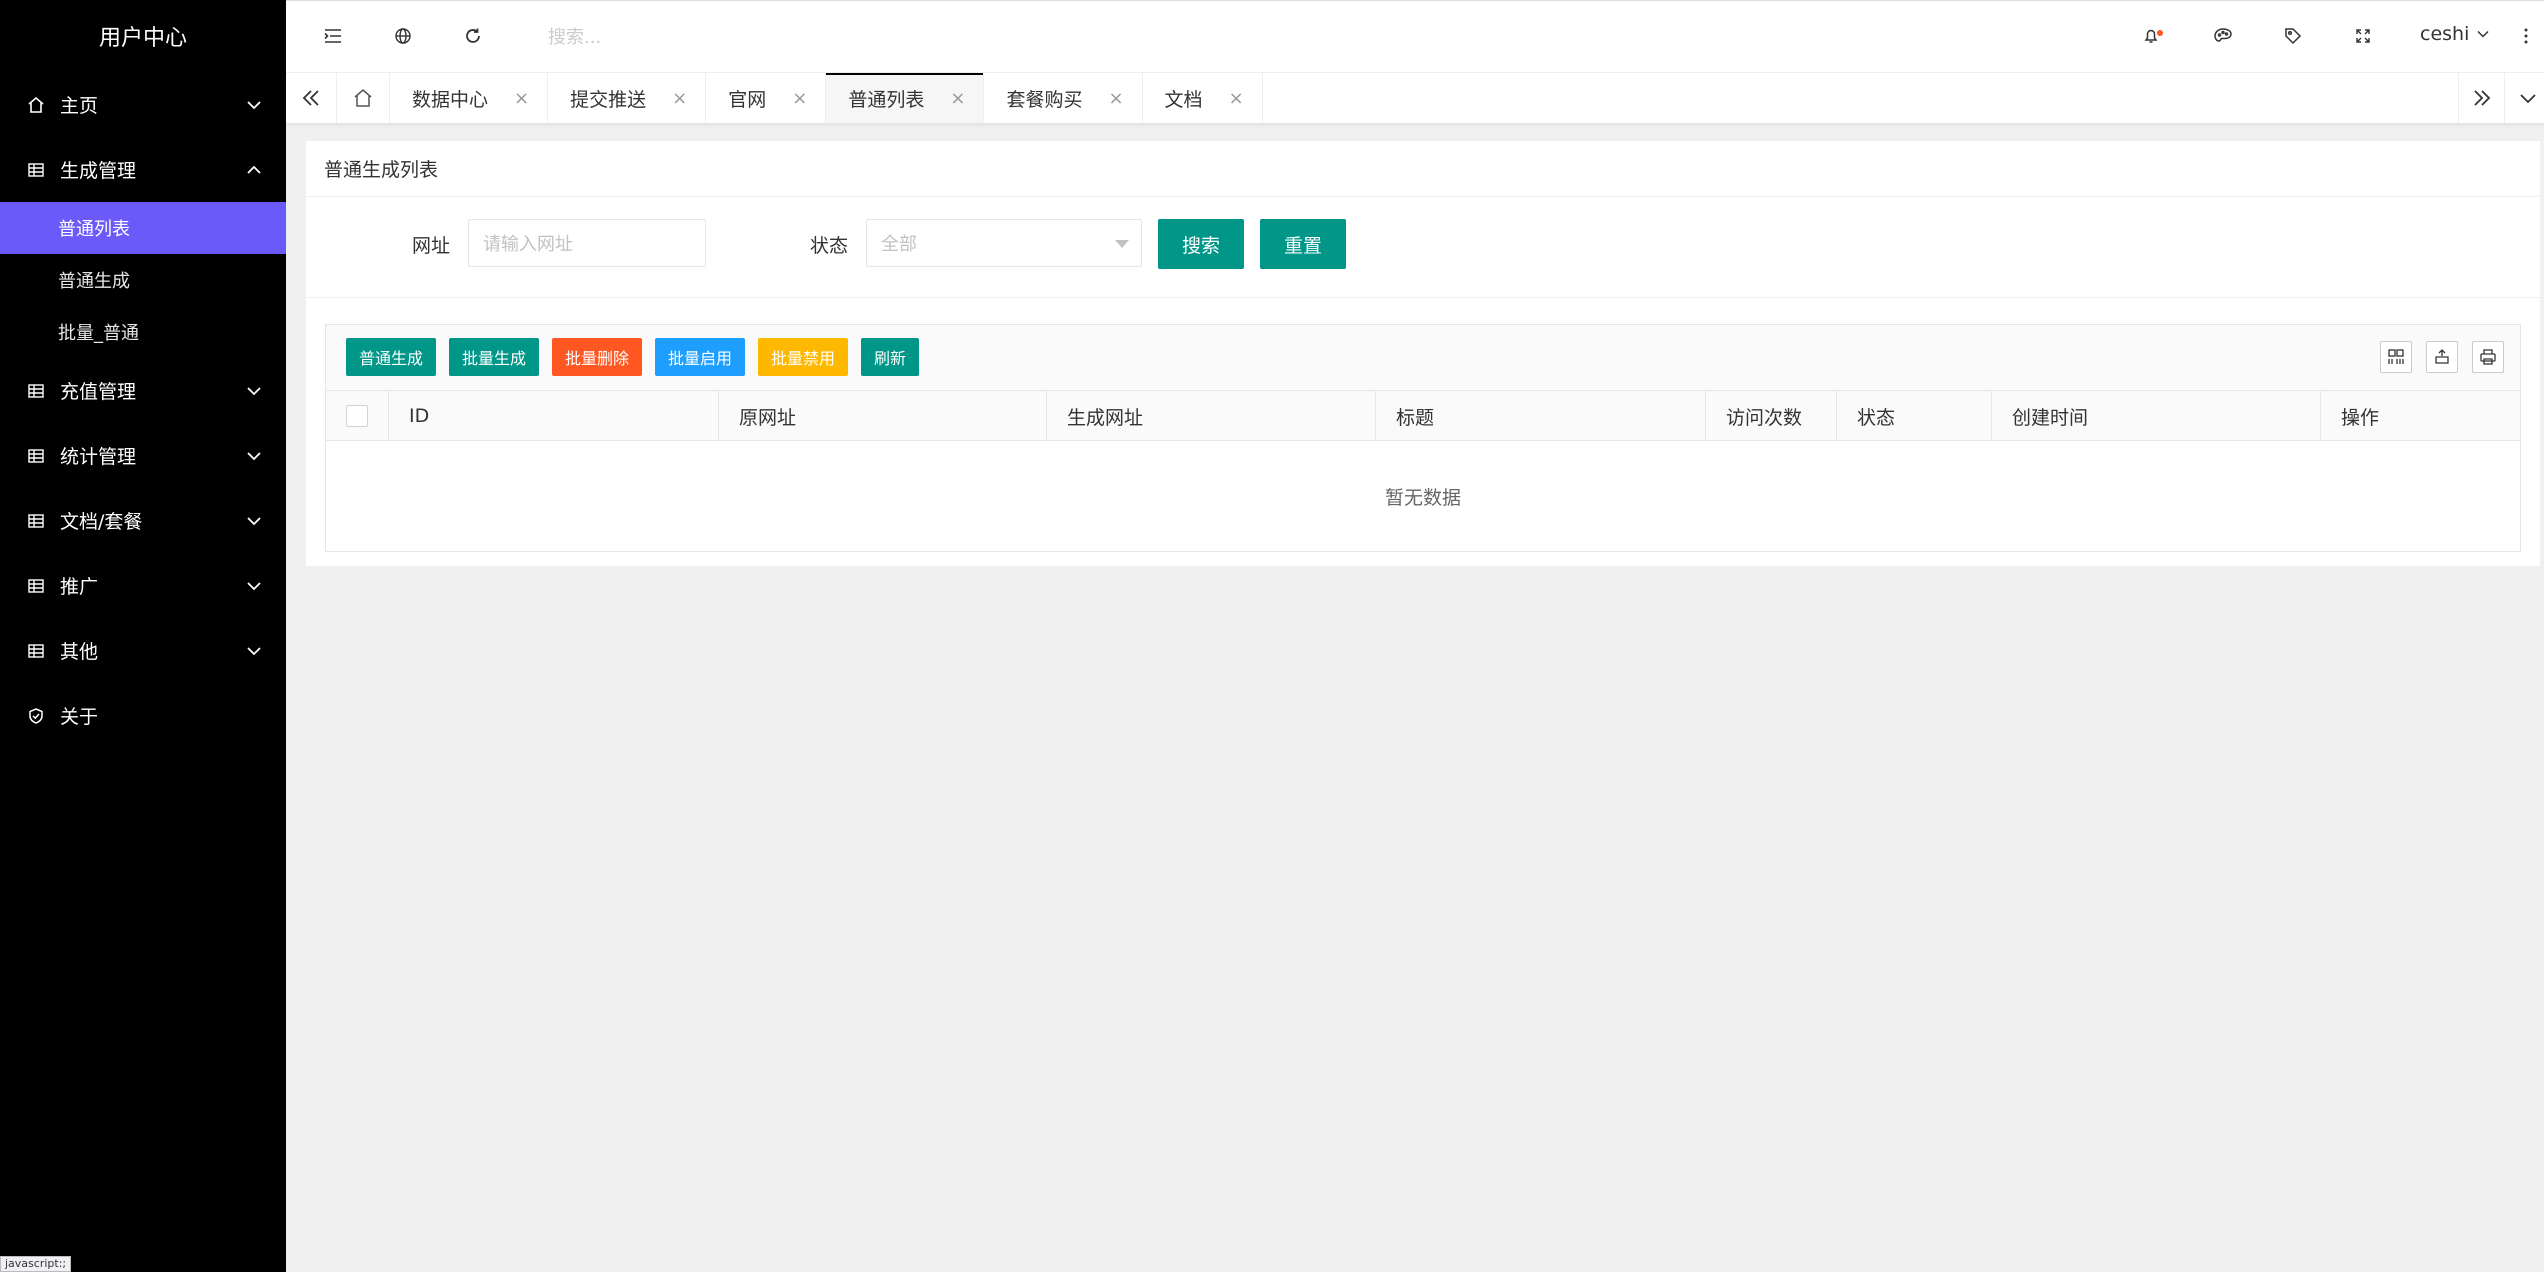 The width and height of the screenshot is (2544, 1272). Describe the element at coordinates (886, 99) in the screenshot. I see `tab-label: 普通列表` at that location.